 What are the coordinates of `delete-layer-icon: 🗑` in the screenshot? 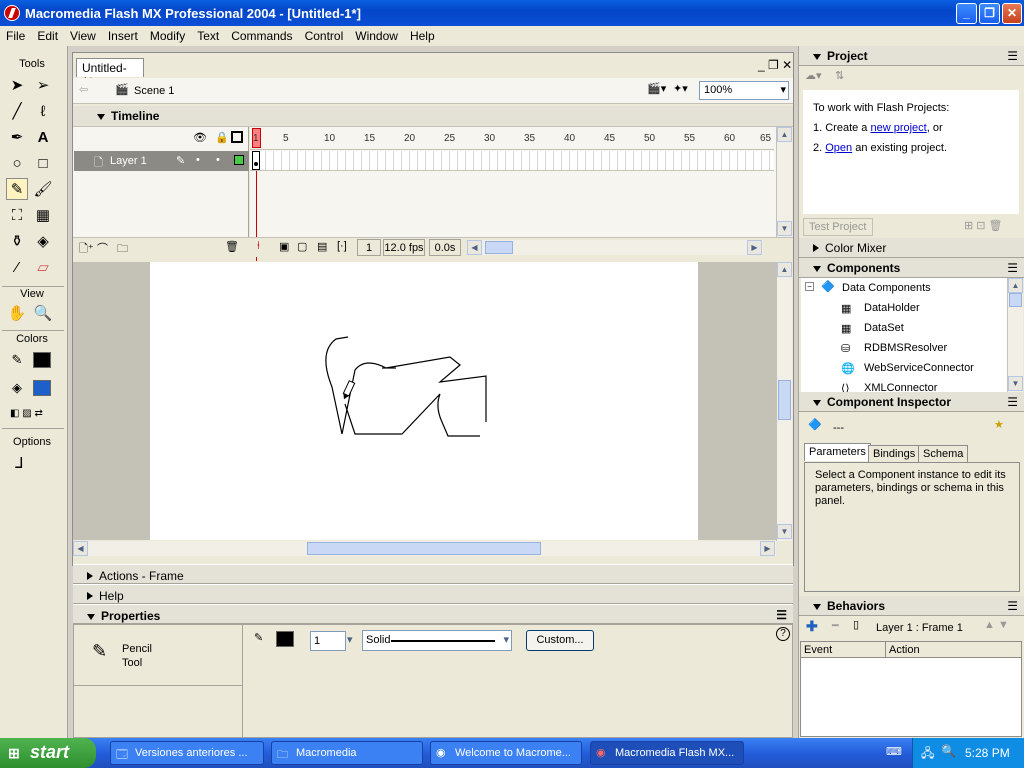 It's located at (232, 246).